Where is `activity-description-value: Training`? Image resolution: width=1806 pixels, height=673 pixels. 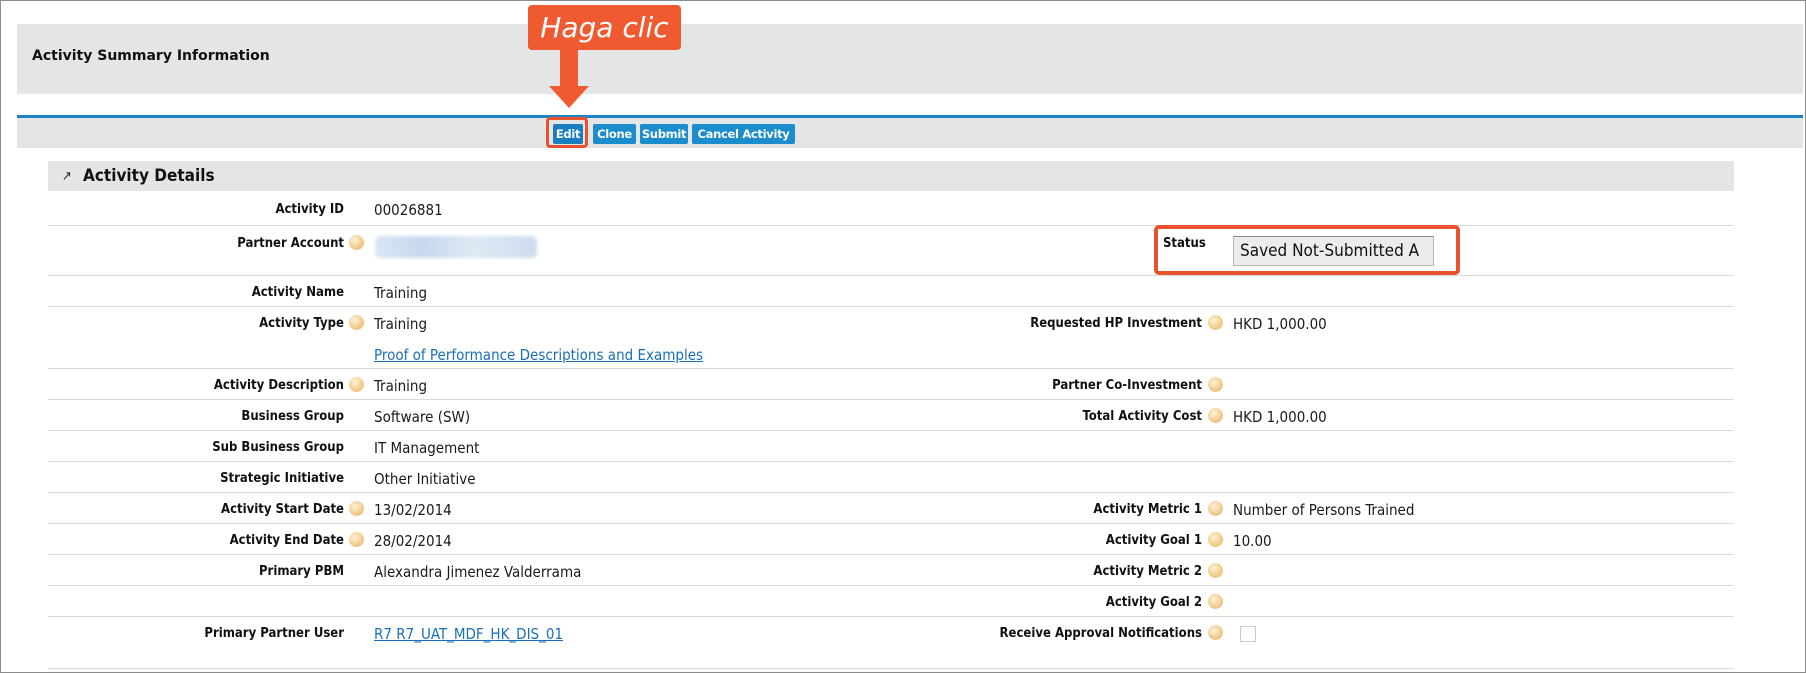
activity-description-value: Training is located at coordinates (401, 386).